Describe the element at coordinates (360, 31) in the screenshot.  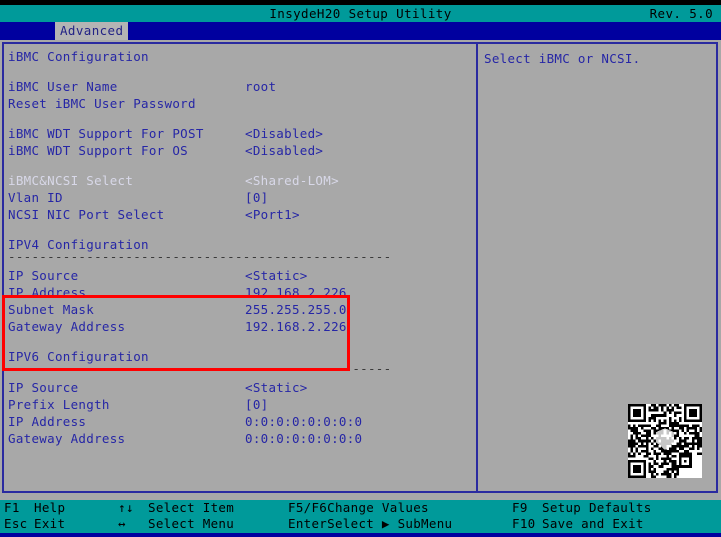
I see `menu-bar: Advanced` at that location.